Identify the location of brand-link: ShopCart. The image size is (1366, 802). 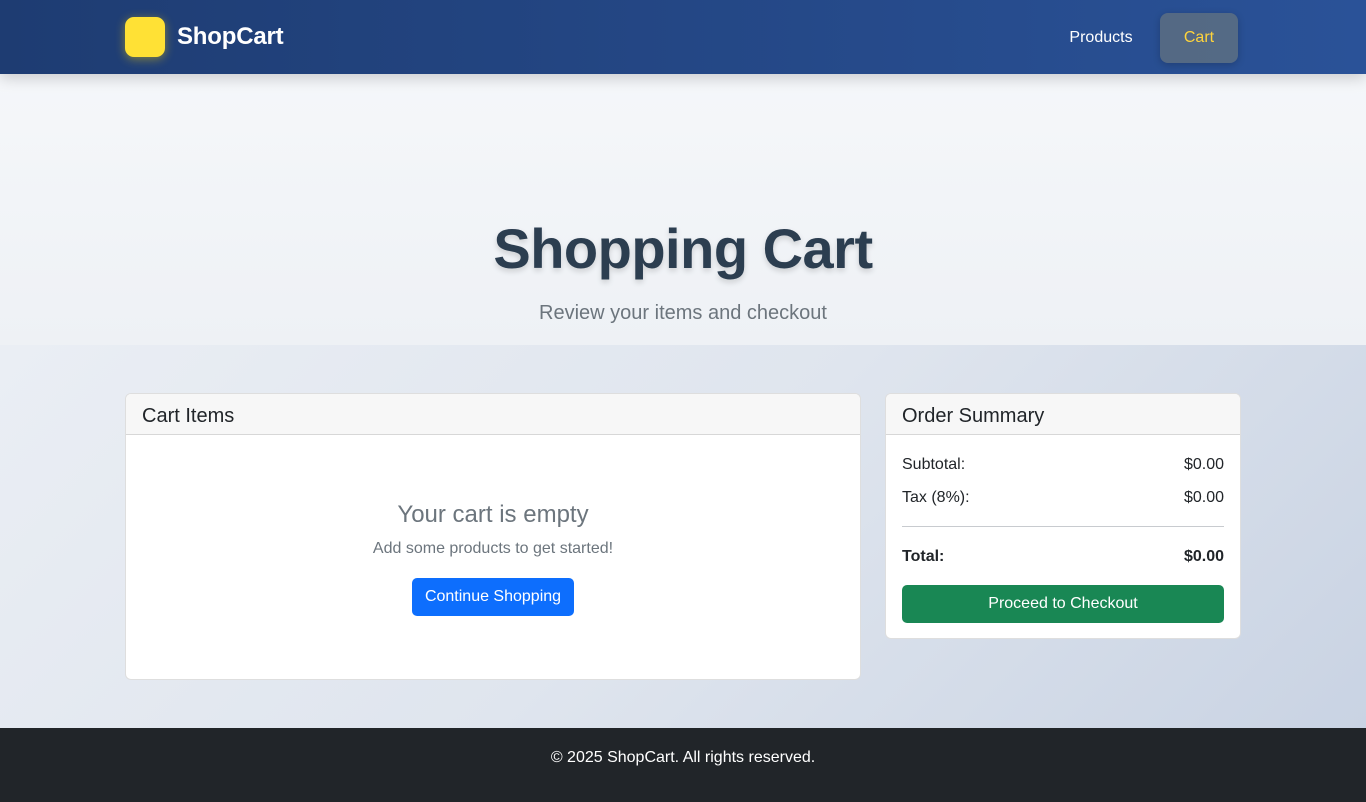
(204, 37).